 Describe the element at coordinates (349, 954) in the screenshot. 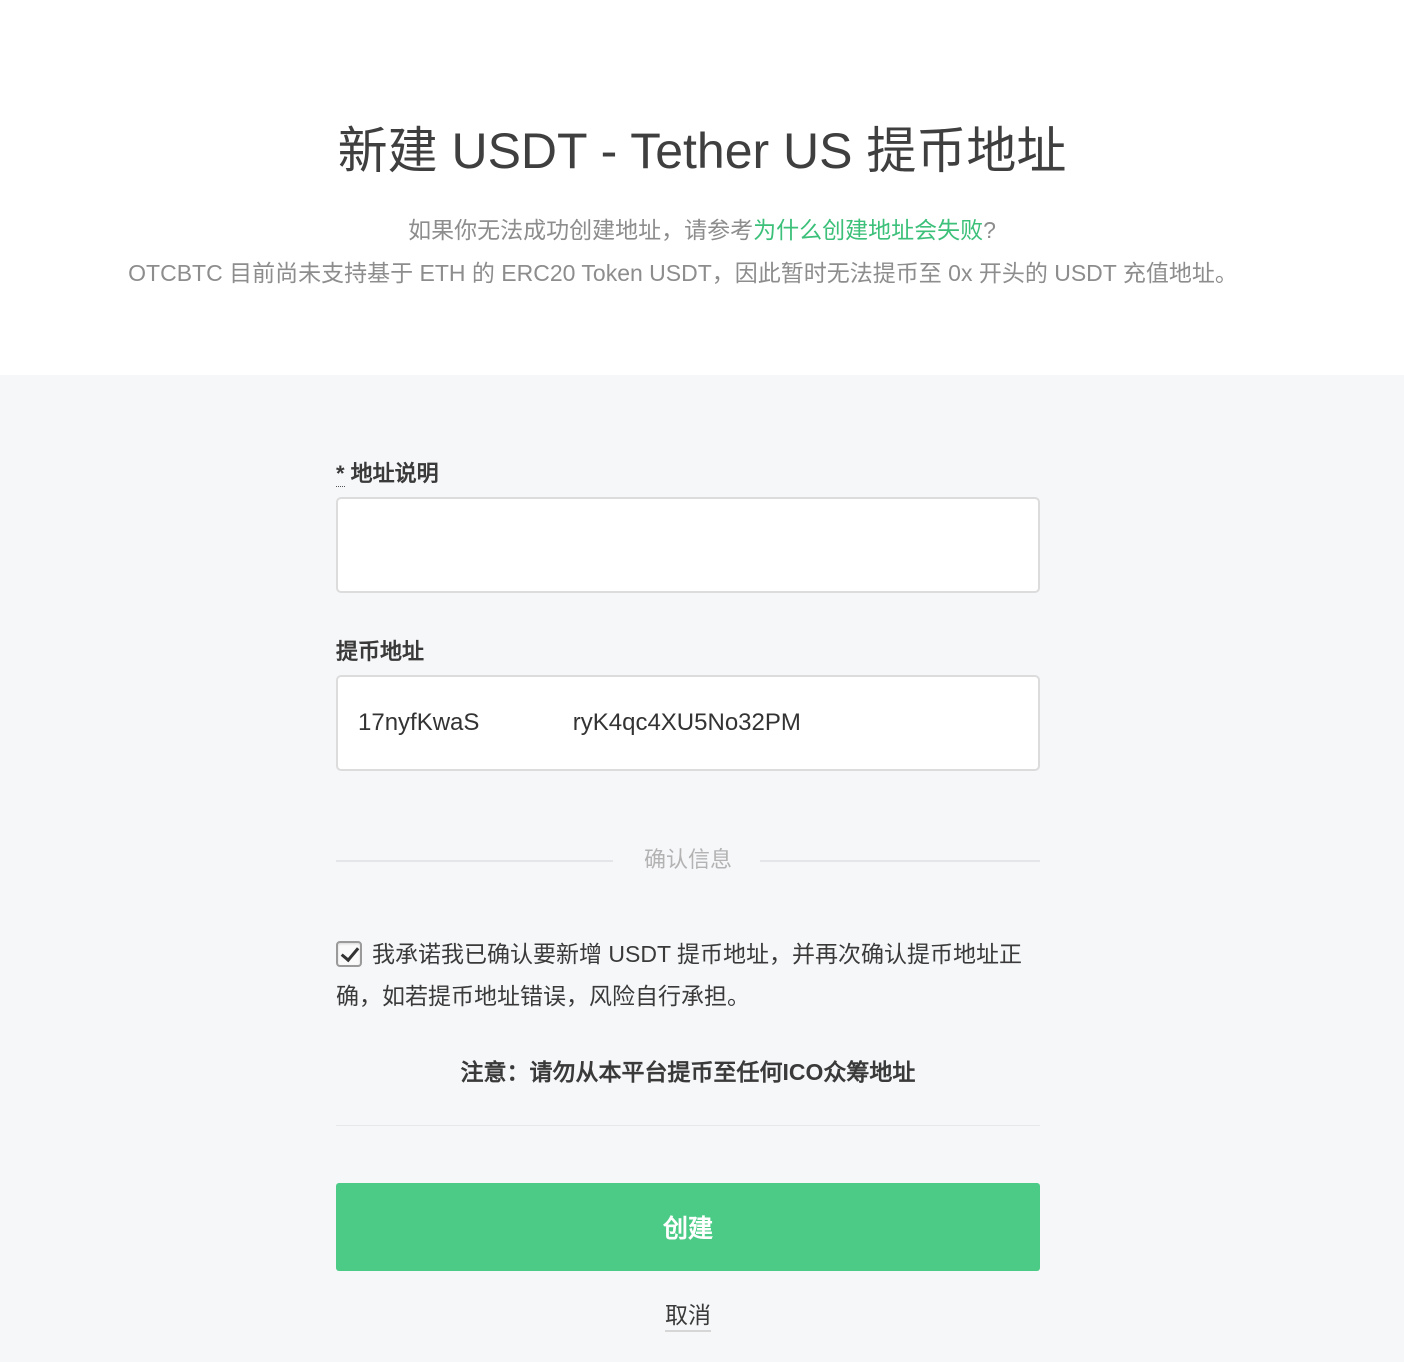

I see `confirm-checkbox` at that location.